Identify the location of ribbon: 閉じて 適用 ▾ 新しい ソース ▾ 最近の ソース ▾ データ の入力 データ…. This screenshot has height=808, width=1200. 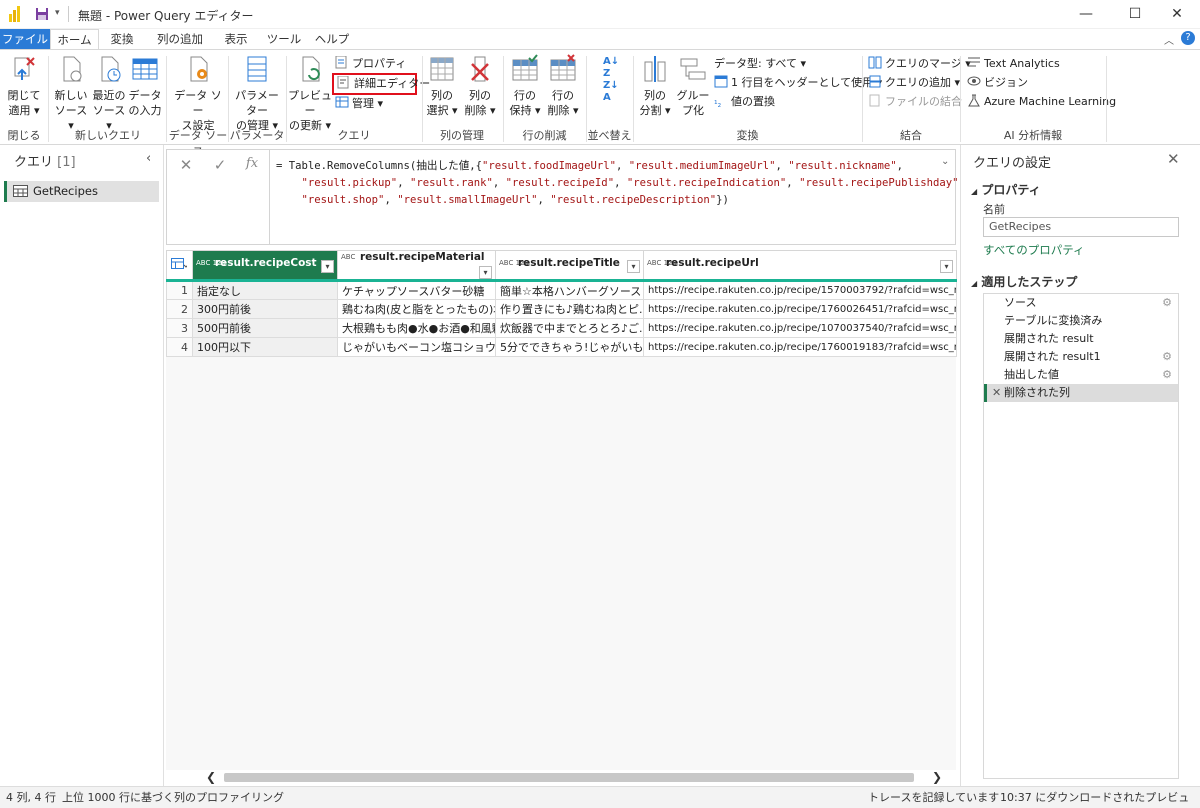
(600, 103).